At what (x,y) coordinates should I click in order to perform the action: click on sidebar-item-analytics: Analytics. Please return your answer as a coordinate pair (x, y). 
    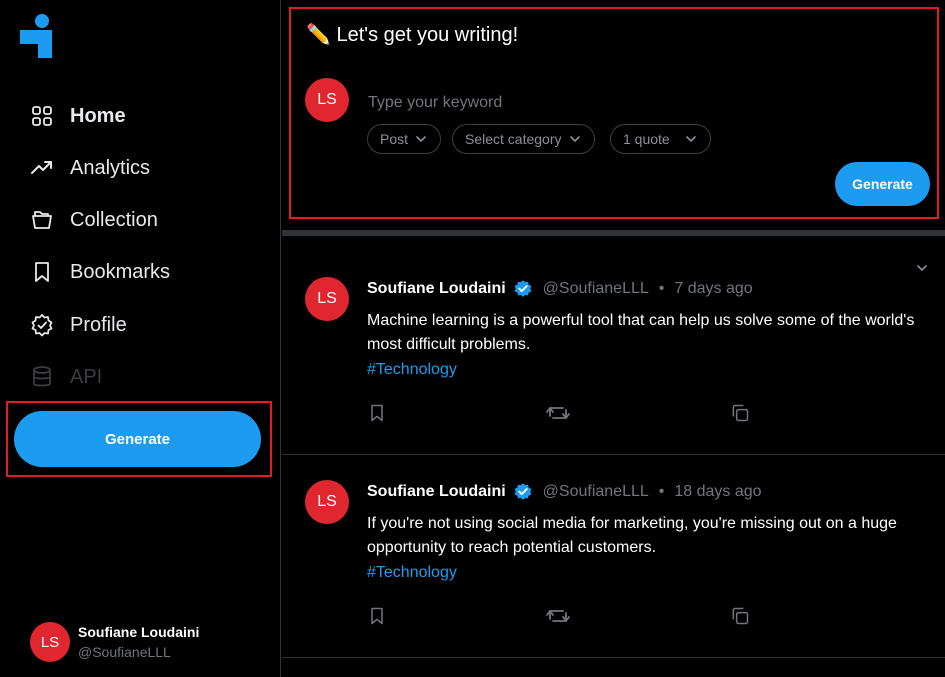
    Looking at the image, I should click on (90, 168).